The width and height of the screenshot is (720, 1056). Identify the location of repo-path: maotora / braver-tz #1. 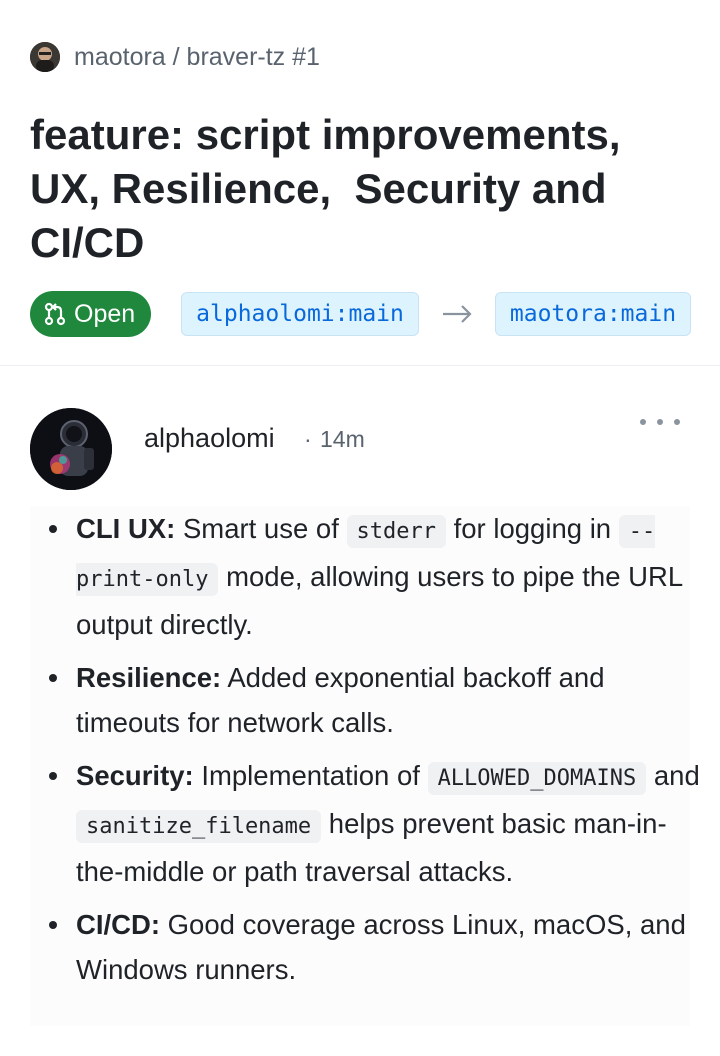
(197, 57).